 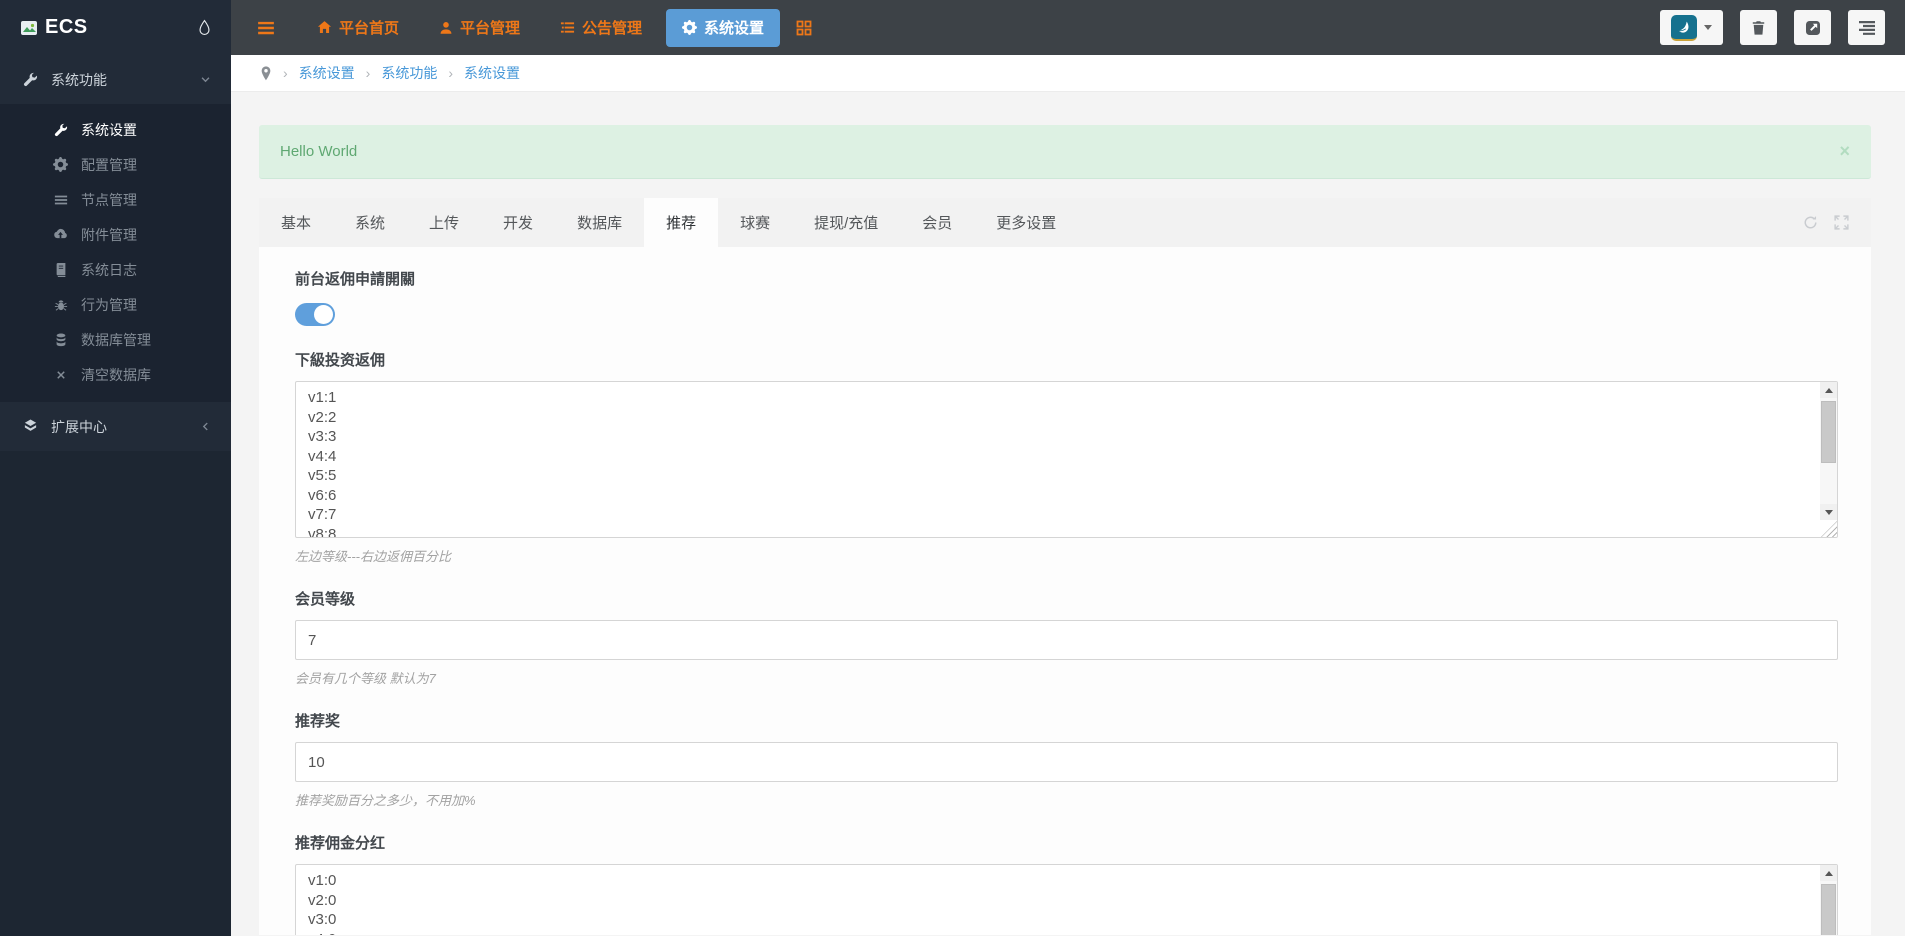 I want to click on field-help: 会员有几个等级 默认为7, so click(x=1066, y=677).